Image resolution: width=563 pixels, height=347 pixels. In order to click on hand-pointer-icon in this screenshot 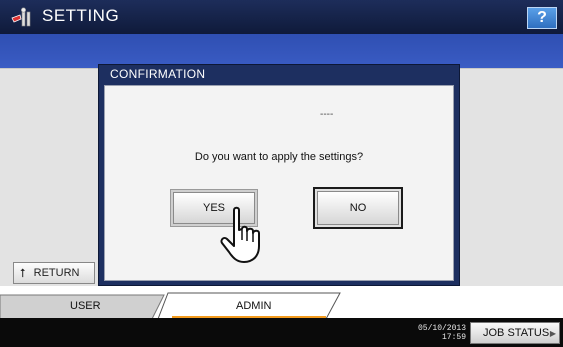, I will do `click(240, 234)`.